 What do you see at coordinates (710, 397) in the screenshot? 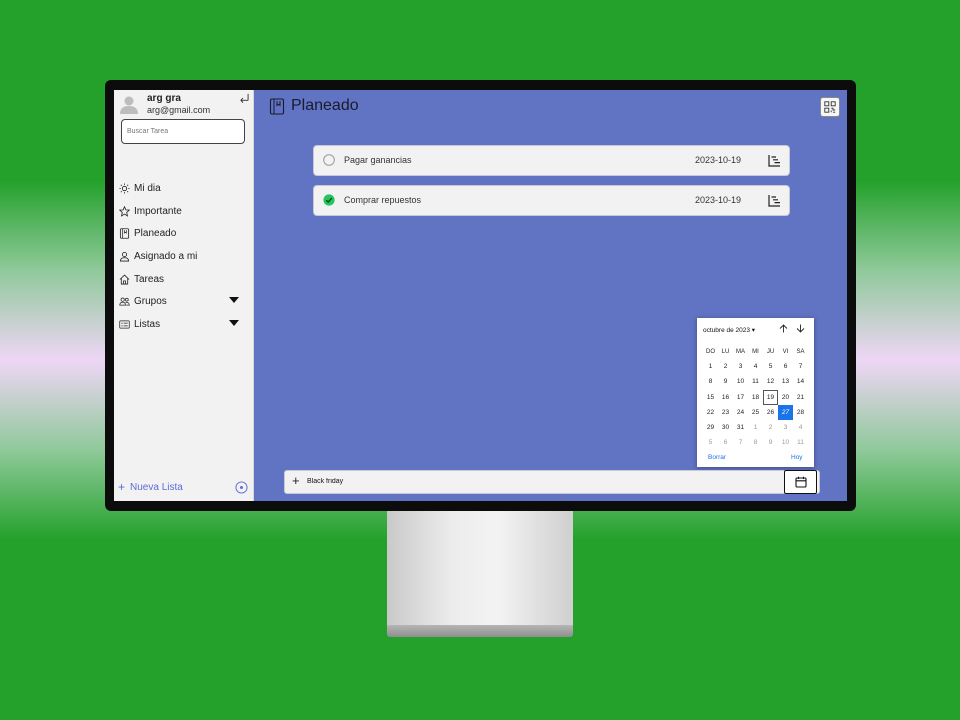
I see `calendar-day: 15` at bounding box center [710, 397].